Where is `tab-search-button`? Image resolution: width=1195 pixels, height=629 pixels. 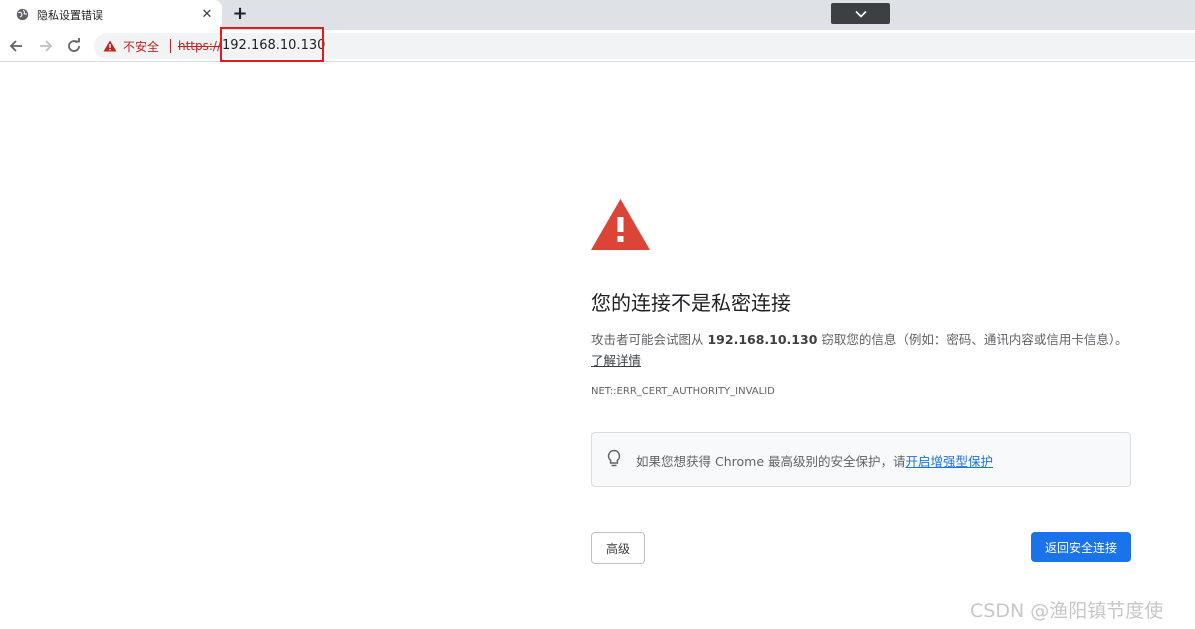
tab-search-button is located at coordinates (860, 13).